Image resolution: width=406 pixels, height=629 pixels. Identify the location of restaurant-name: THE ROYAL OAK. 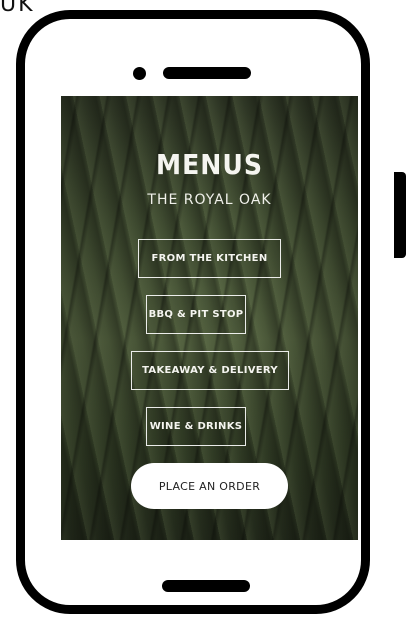
(209, 200).